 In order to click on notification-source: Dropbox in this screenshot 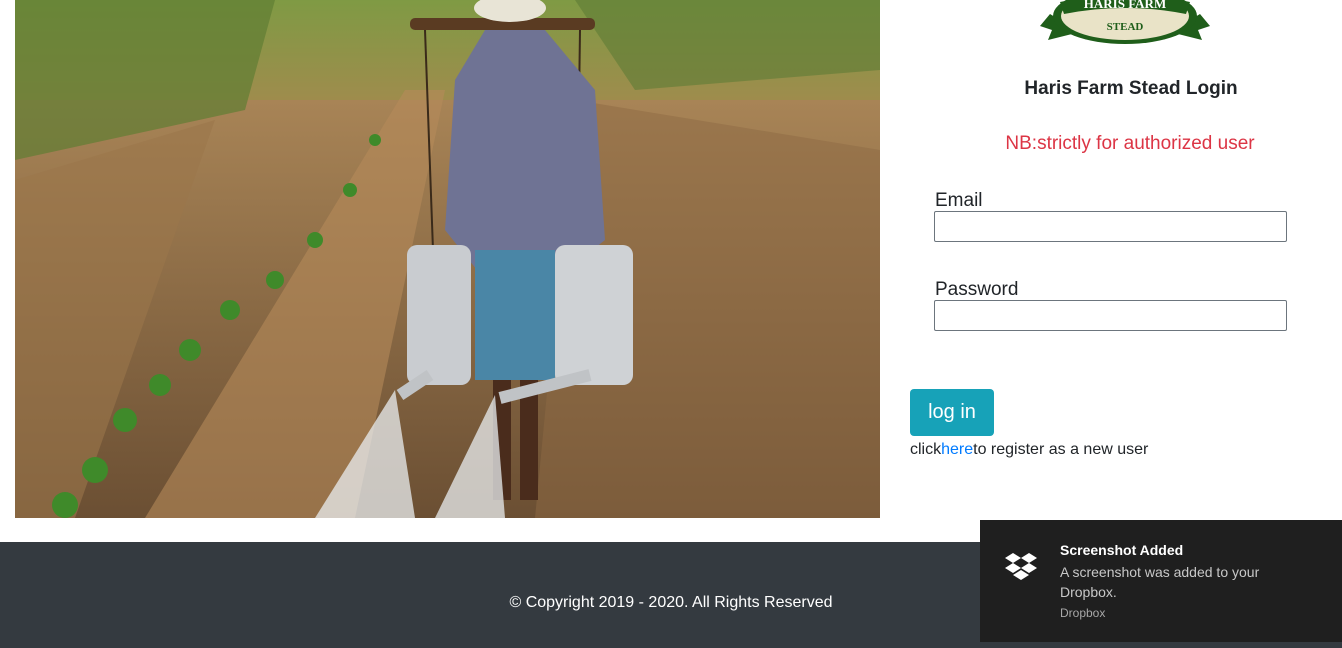, I will do `click(1083, 613)`.